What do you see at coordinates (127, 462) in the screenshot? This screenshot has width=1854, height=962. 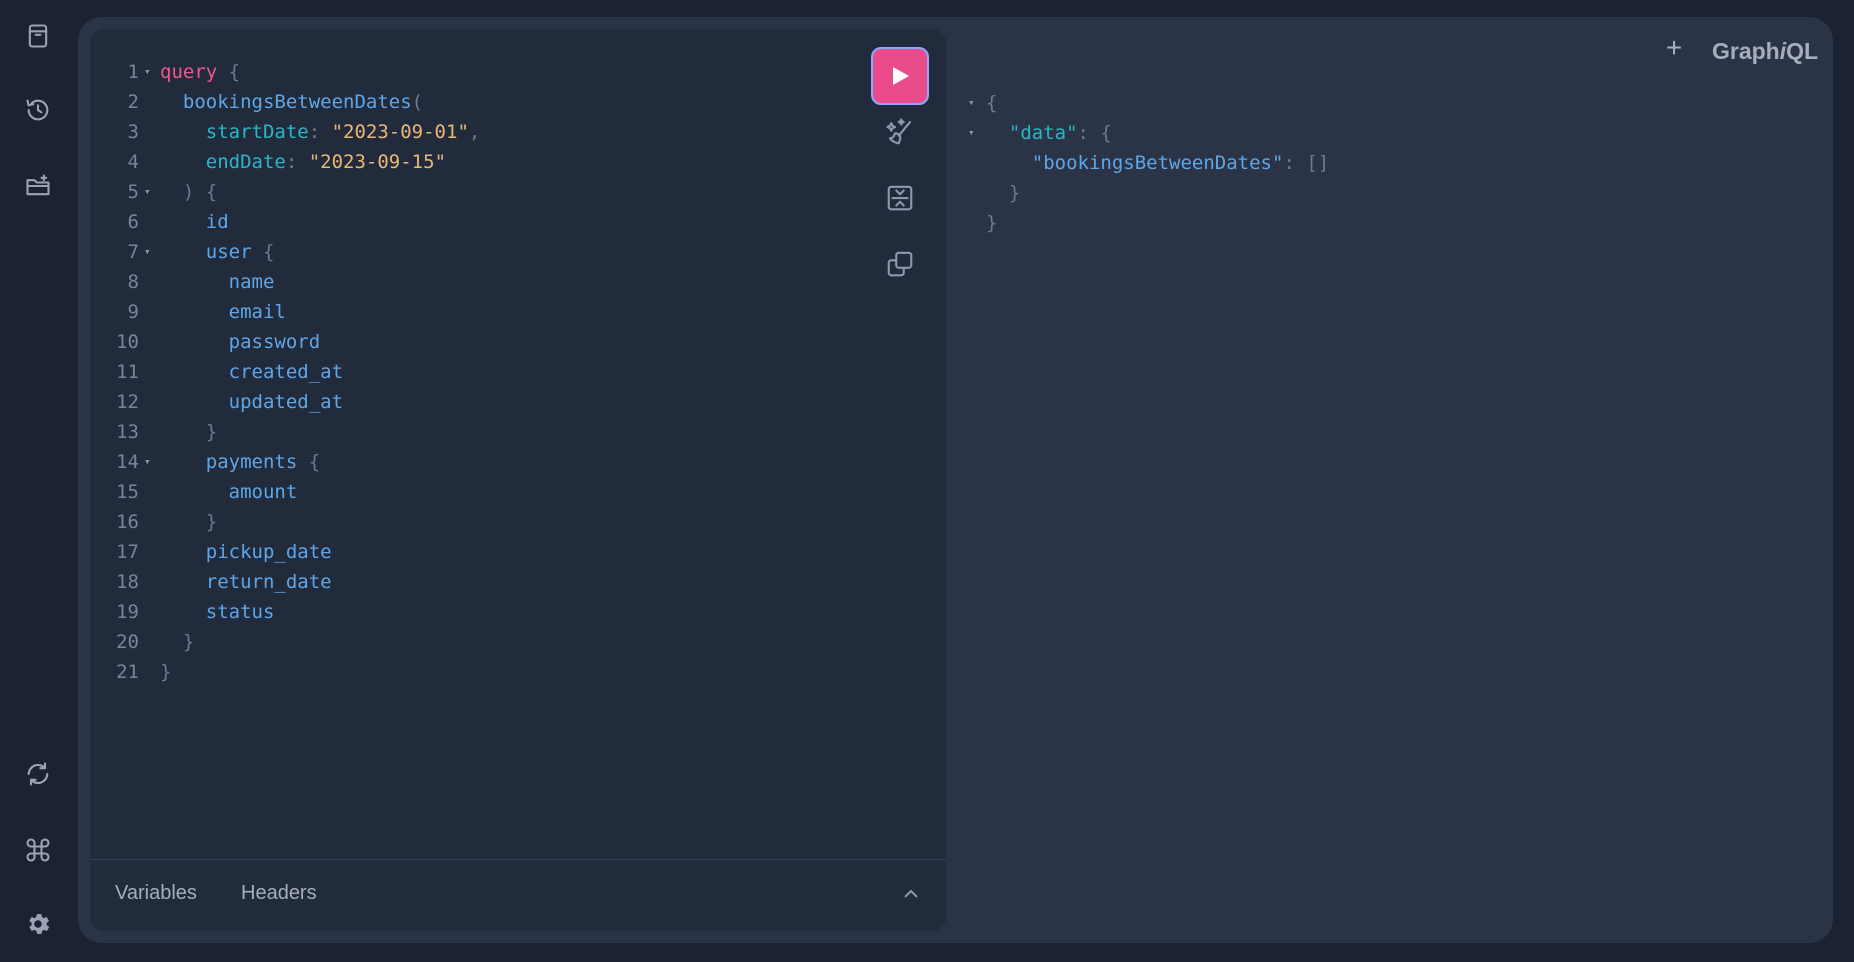 I see `line-number: 14` at bounding box center [127, 462].